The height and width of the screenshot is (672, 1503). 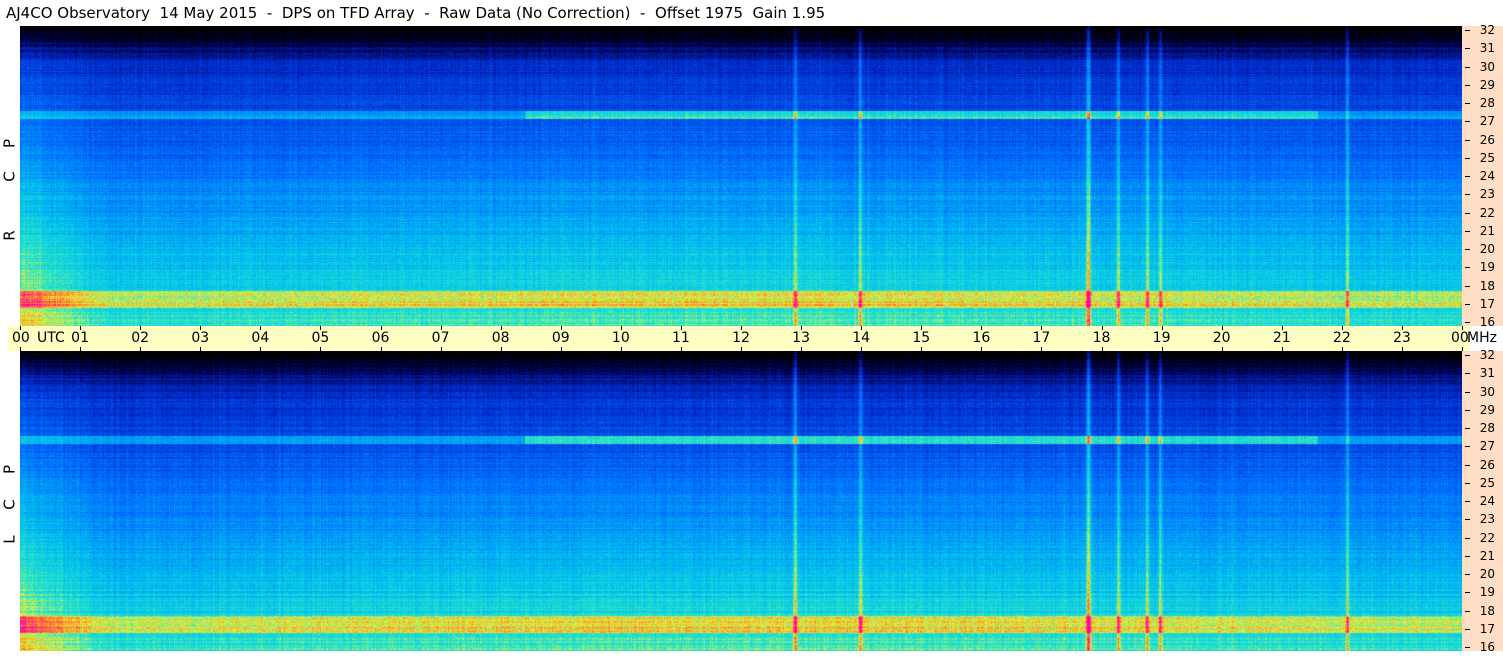 I want to click on lcp-label-strip: L C P, so click(x=10, y=501).